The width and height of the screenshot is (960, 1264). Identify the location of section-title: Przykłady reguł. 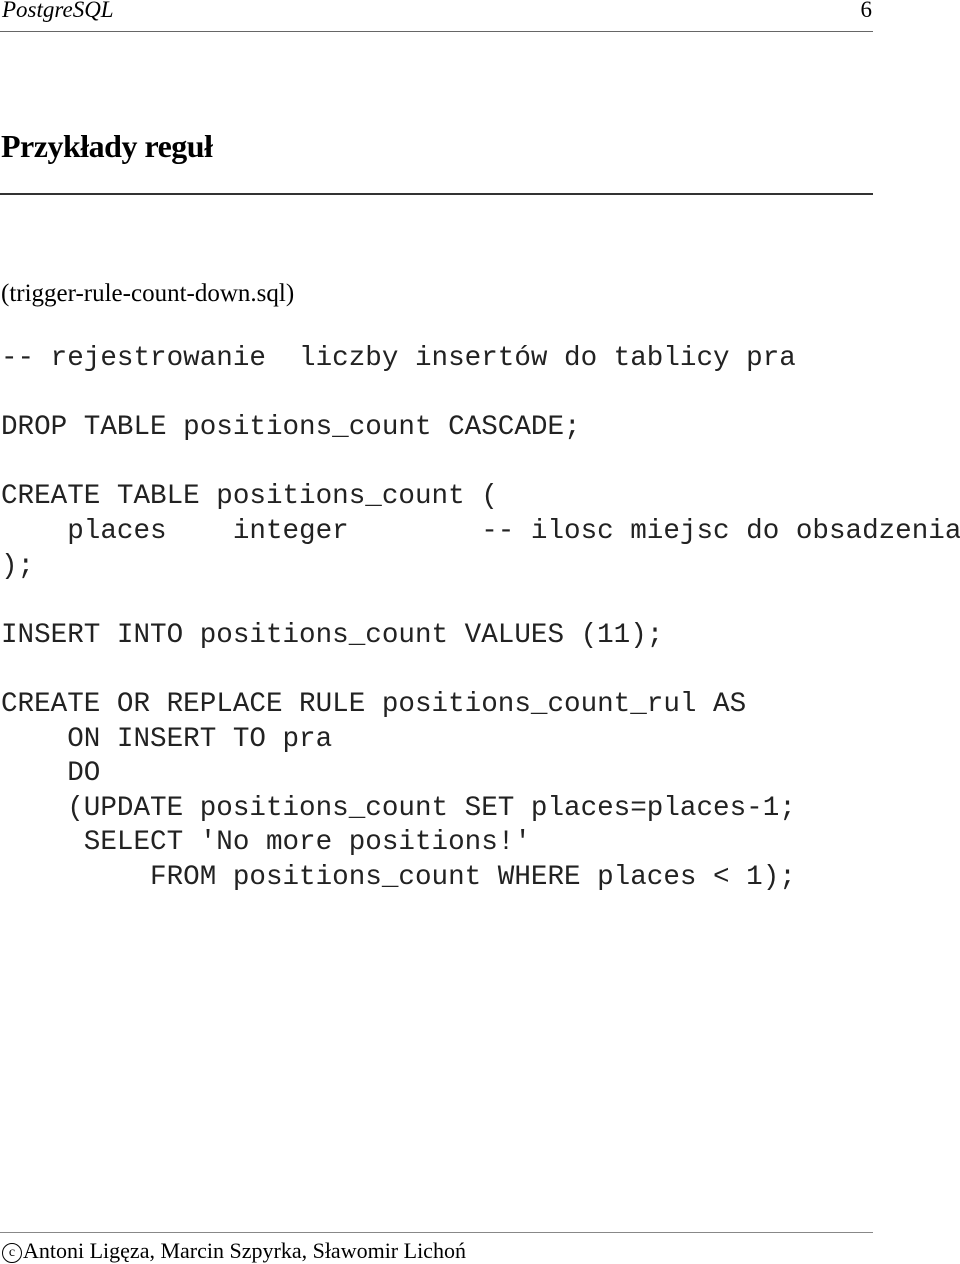
(107, 146).